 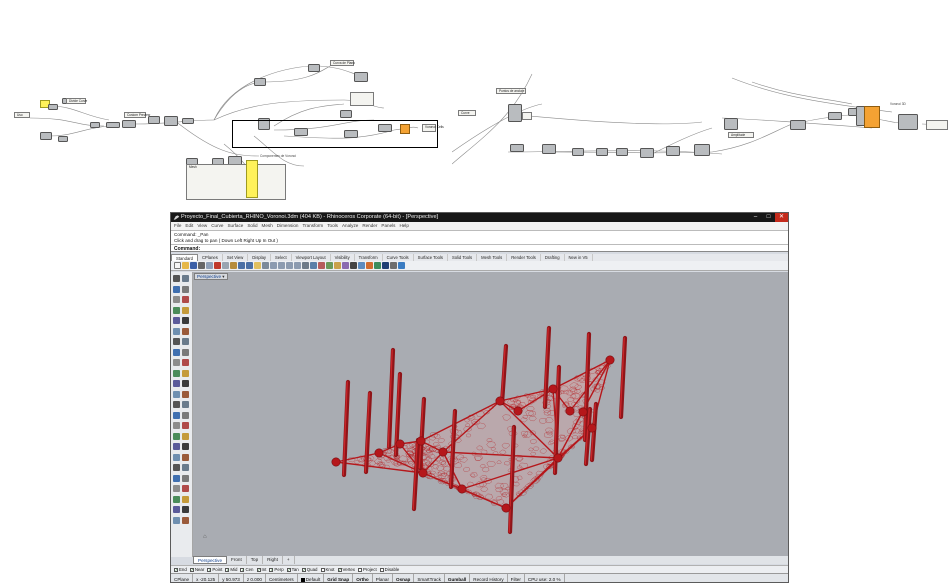 I want to click on undo-icon, so click(x=241, y=265).